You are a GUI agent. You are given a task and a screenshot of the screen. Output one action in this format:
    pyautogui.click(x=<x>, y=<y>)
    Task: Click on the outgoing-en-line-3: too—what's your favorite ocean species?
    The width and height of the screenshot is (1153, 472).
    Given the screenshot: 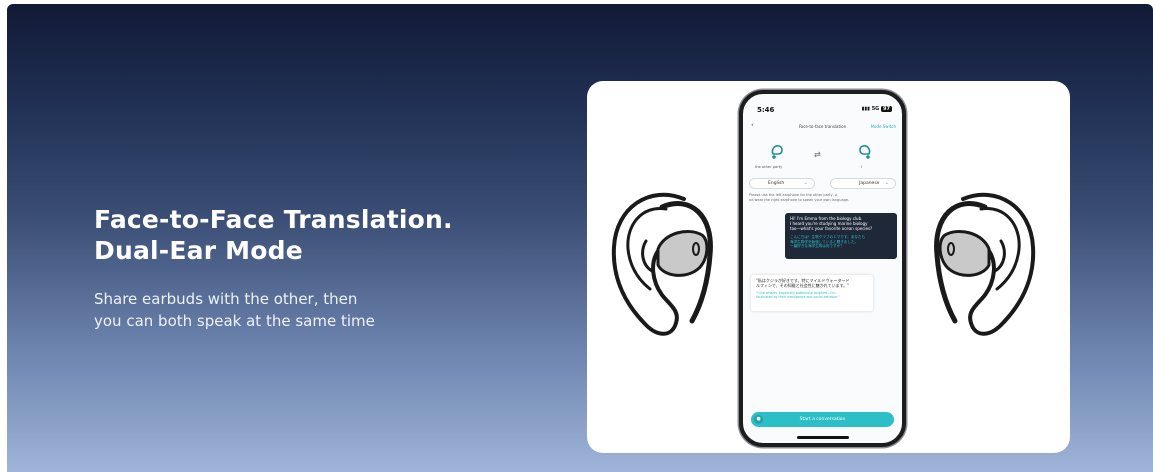 What is the action you would take?
    pyautogui.click(x=831, y=228)
    